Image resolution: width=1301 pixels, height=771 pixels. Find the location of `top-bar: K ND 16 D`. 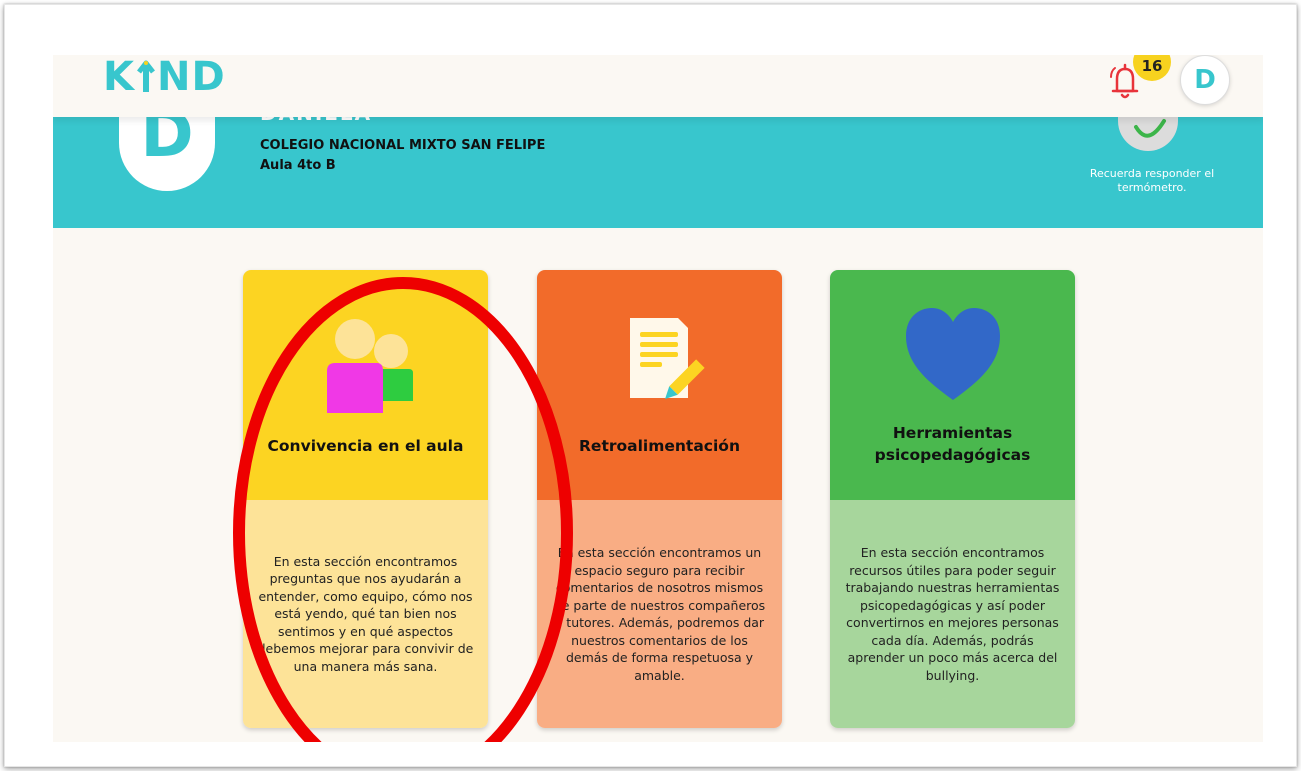

top-bar: K ND 16 D is located at coordinates (658, 86).